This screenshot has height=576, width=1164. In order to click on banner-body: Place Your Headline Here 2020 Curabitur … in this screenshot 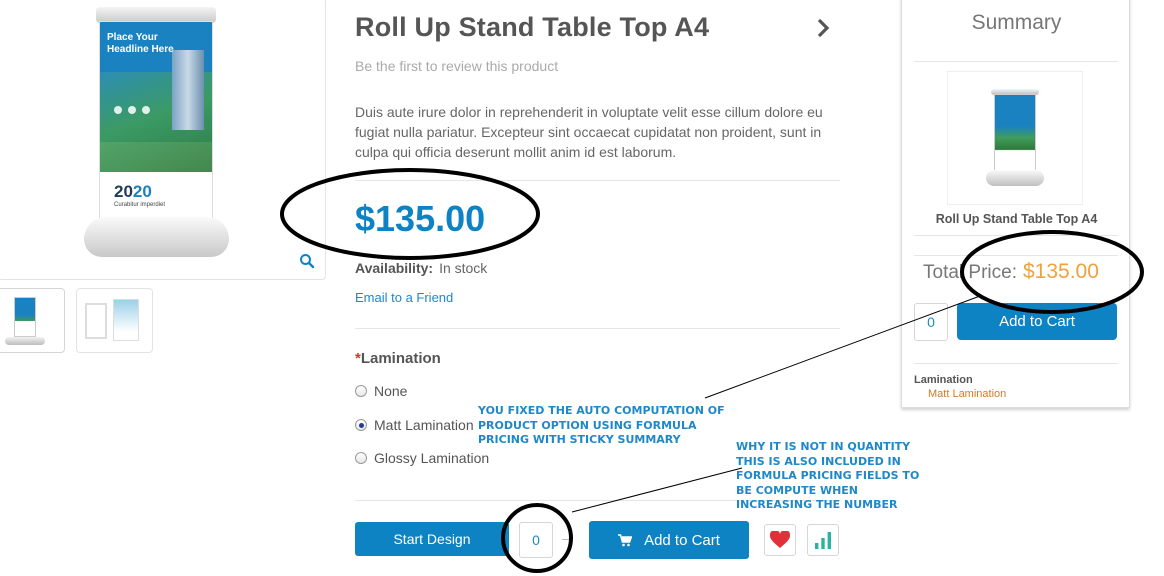, I will do `click(156, 126)`.